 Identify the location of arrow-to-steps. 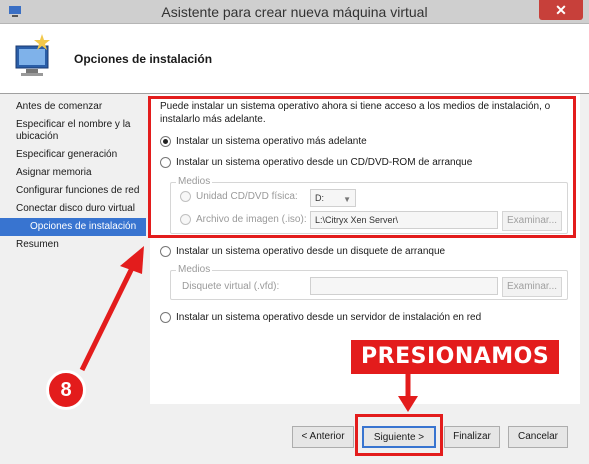
(108, 317).